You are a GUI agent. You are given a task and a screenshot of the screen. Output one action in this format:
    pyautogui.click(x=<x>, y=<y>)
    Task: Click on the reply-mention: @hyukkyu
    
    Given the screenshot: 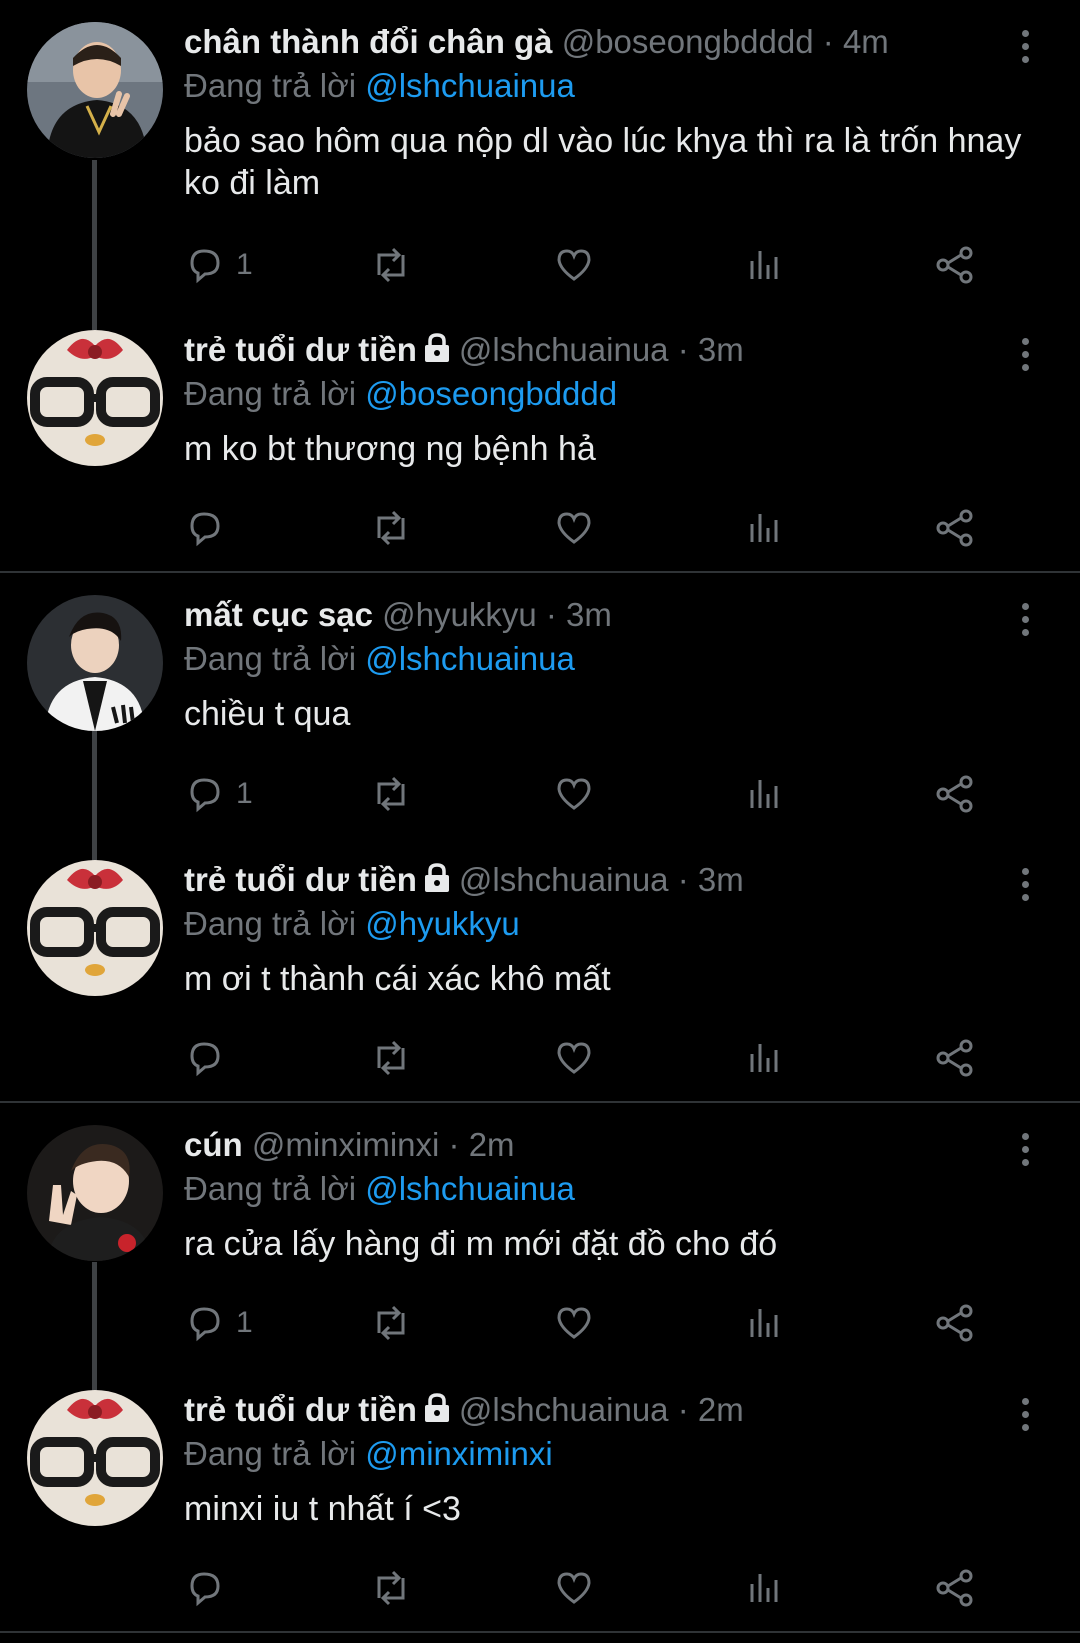 What is the action you would take?
    pyautogui.click(x=442, y=923)
    